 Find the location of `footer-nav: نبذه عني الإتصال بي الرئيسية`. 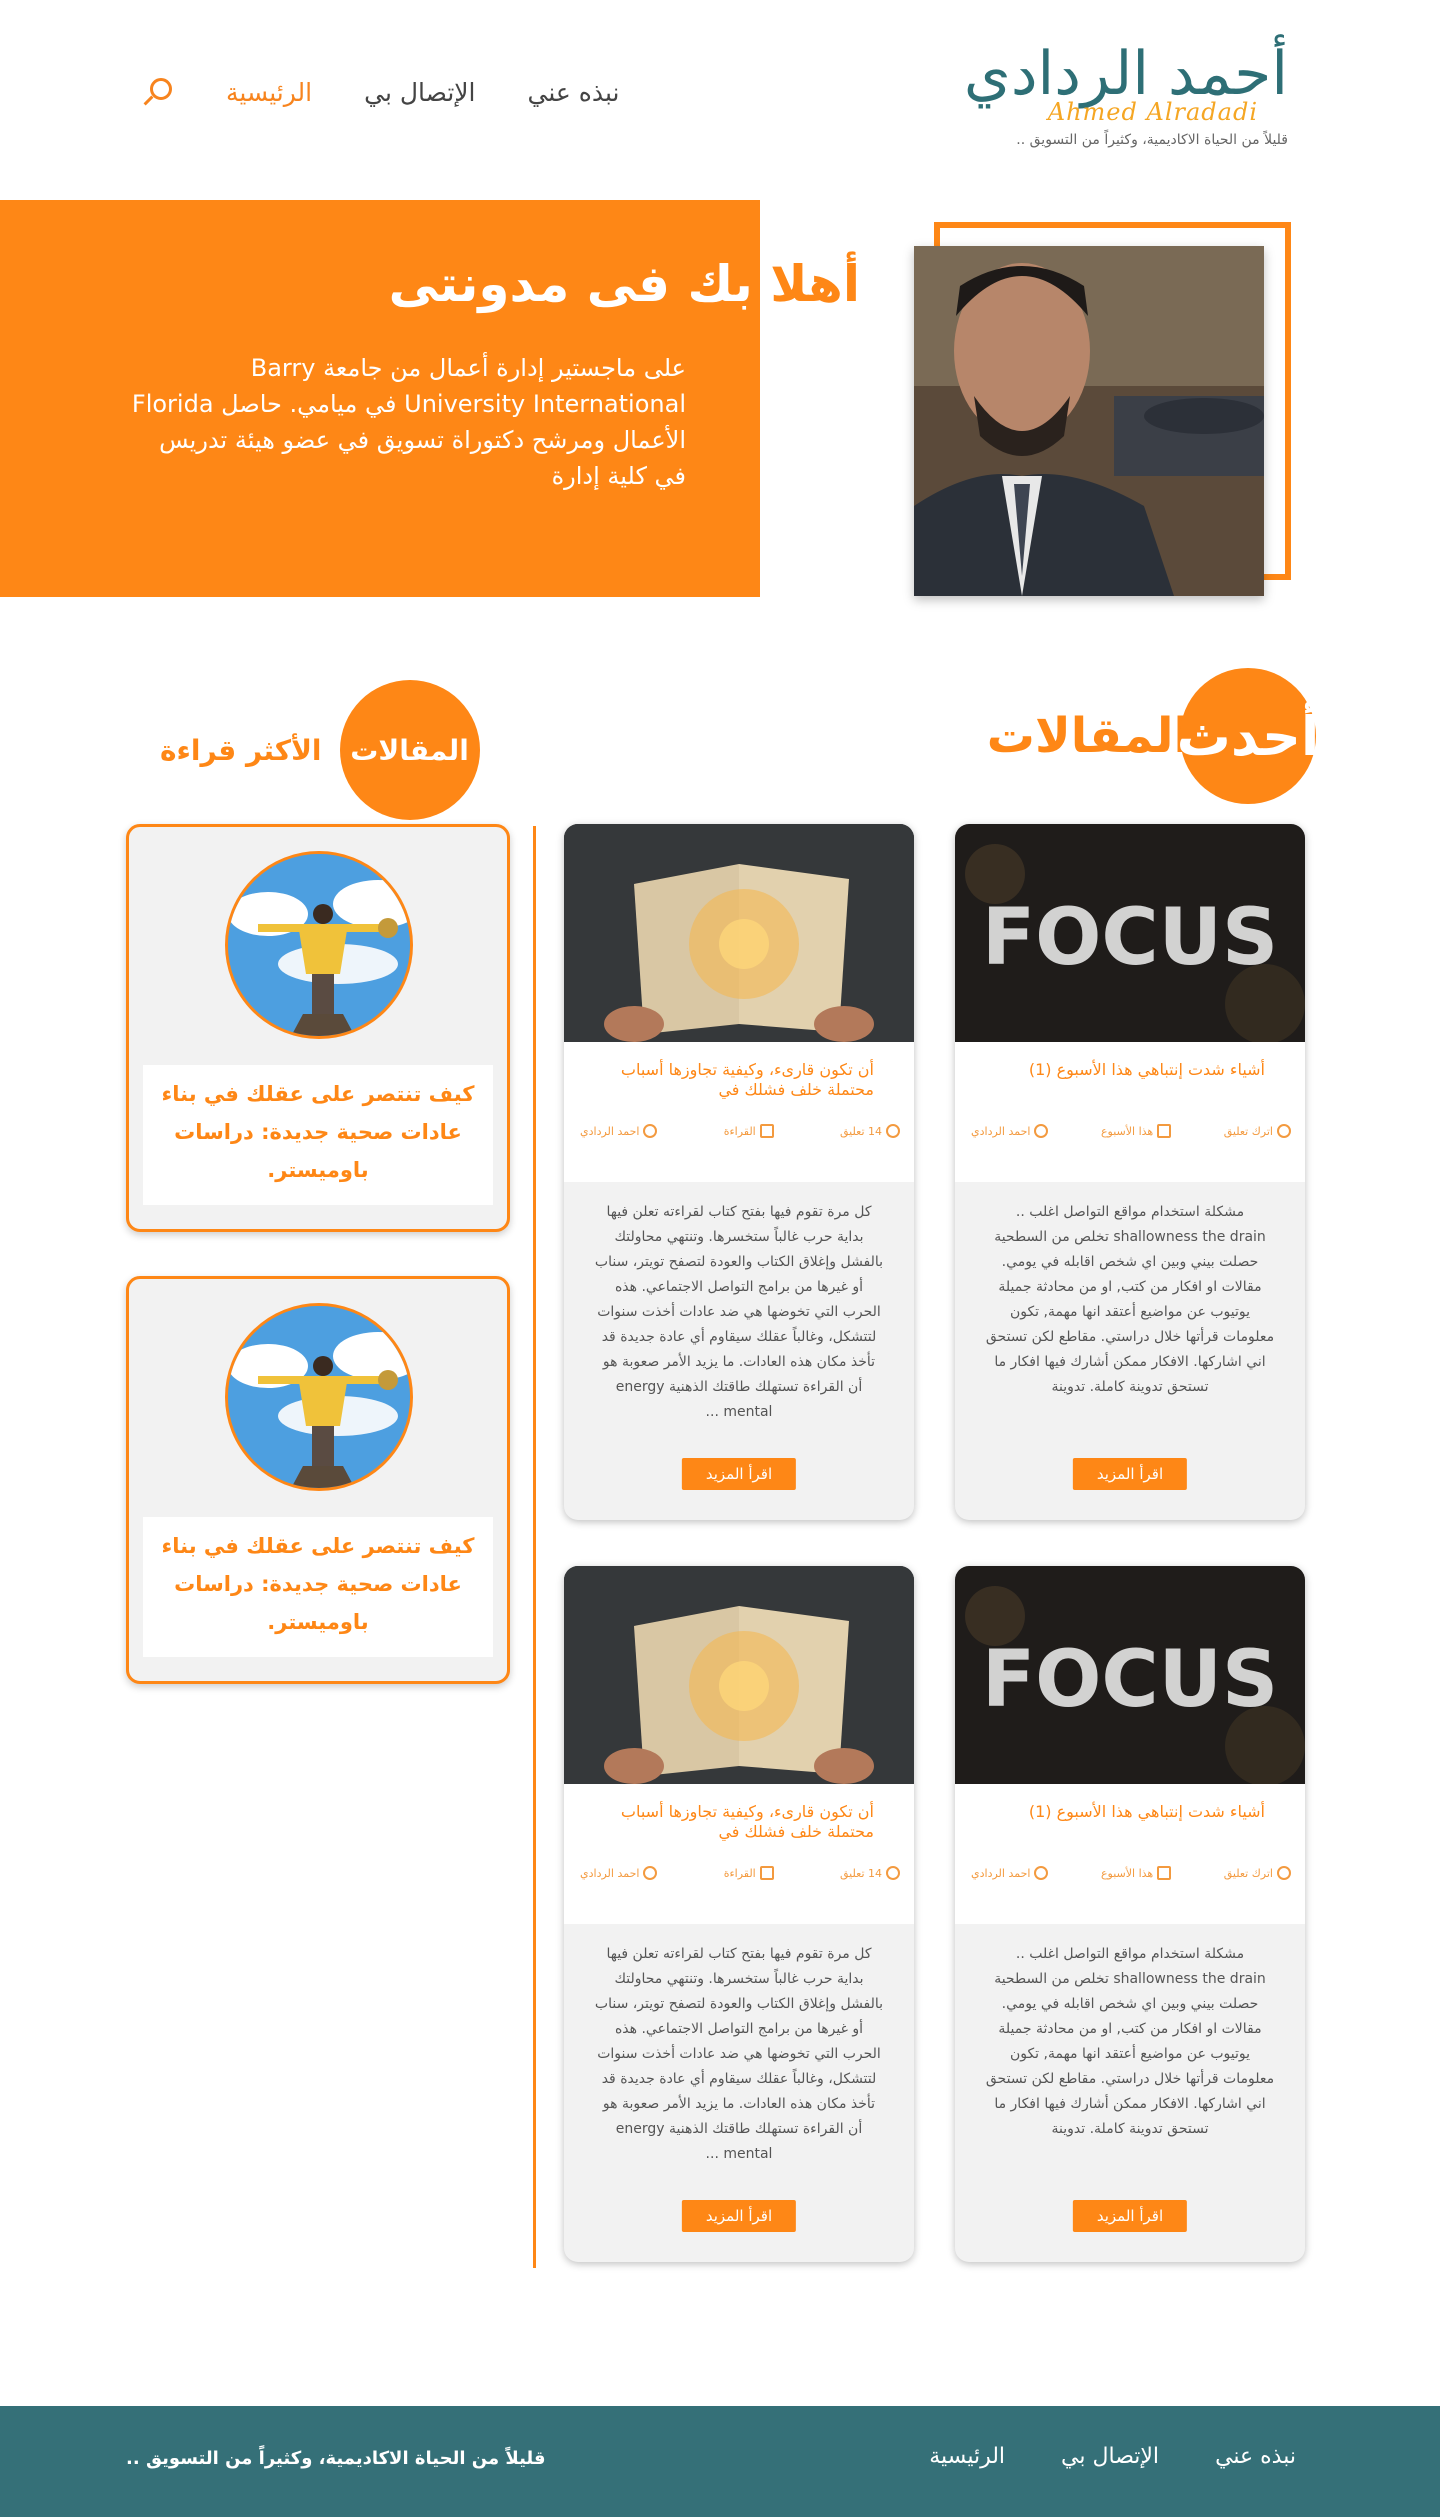

footer-nav: نبذه عني الإتصال بي الرئيسية is located at coordinates (1112, 2456).